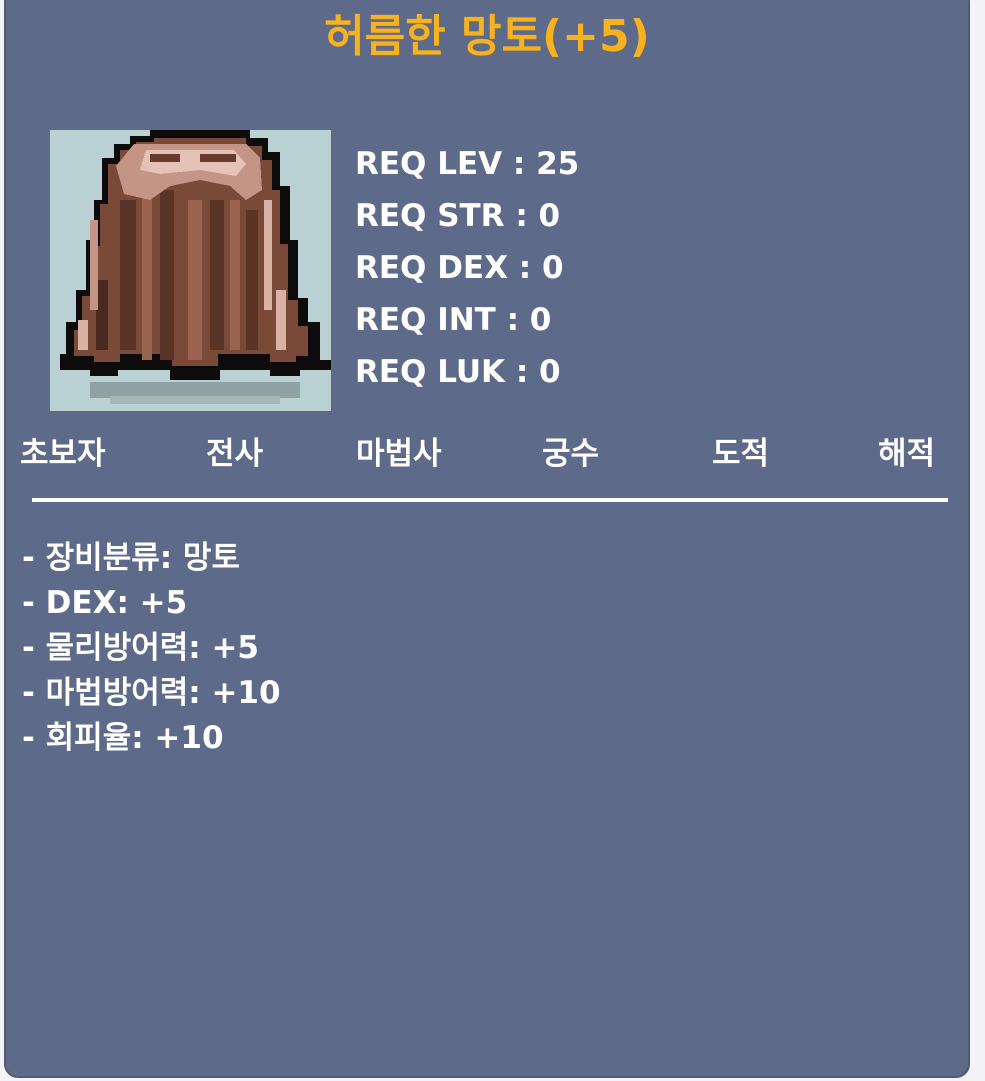 The width and height of the screenshot is (985, 1081). Describe the element at coordinates (151, 693) in the screenshot. I see `stat-magic-defense: - 마법방어력: +10` at that location.